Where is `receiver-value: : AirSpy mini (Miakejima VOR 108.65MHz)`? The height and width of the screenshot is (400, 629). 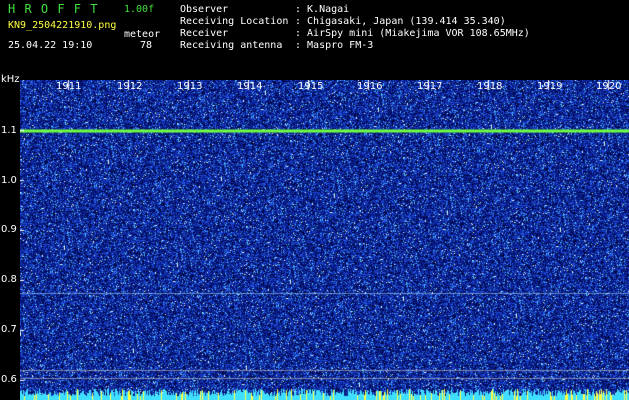
receiver-value: : AirSpy mini (Miakejima VOR 108.65MHz) is located at coordinates (412, 33).